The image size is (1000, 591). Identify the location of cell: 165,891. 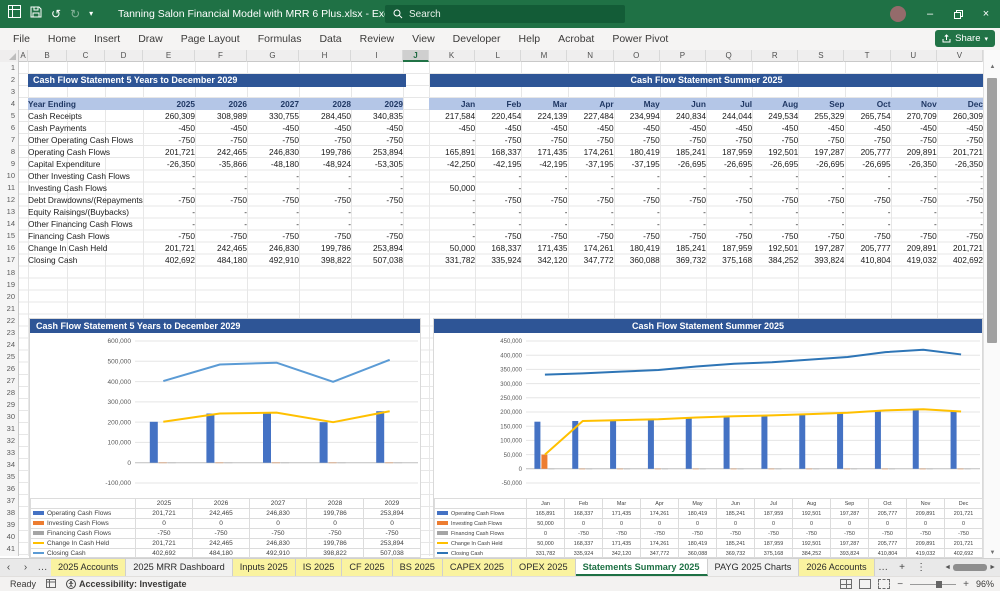
(452, 152).